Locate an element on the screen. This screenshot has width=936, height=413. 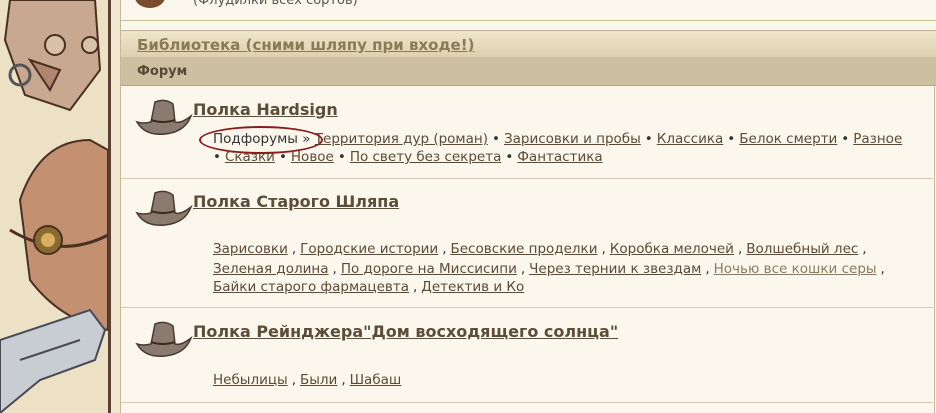
forum-title-link: Полка Старого Шляпа is located at coordinates (296, 201).